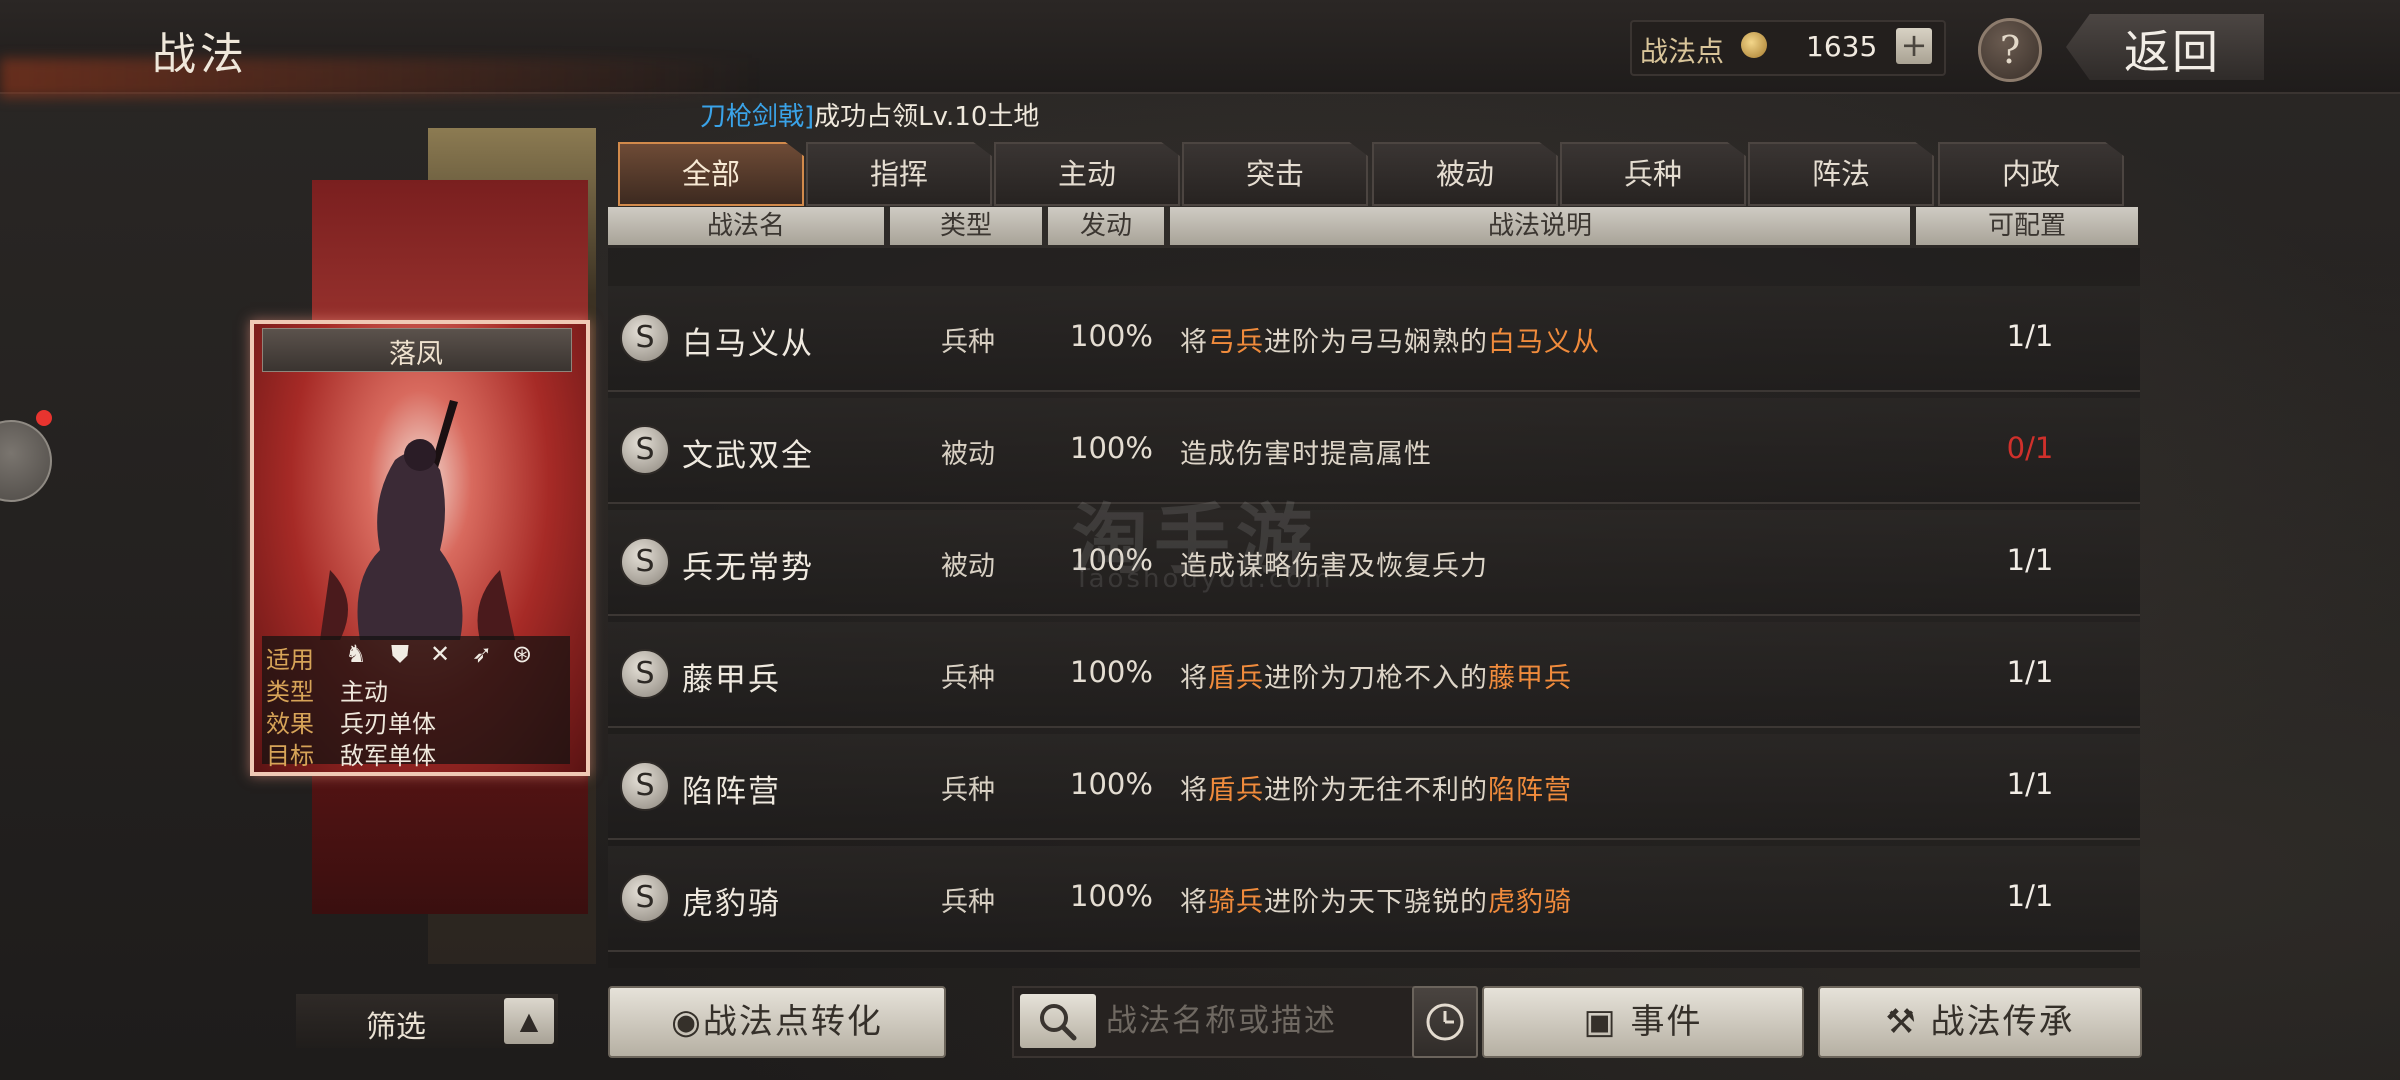 This screenshot has height=1080, width=2400. I want to click on convert-points-button: ◉战法点转化, so click(777, 1022).